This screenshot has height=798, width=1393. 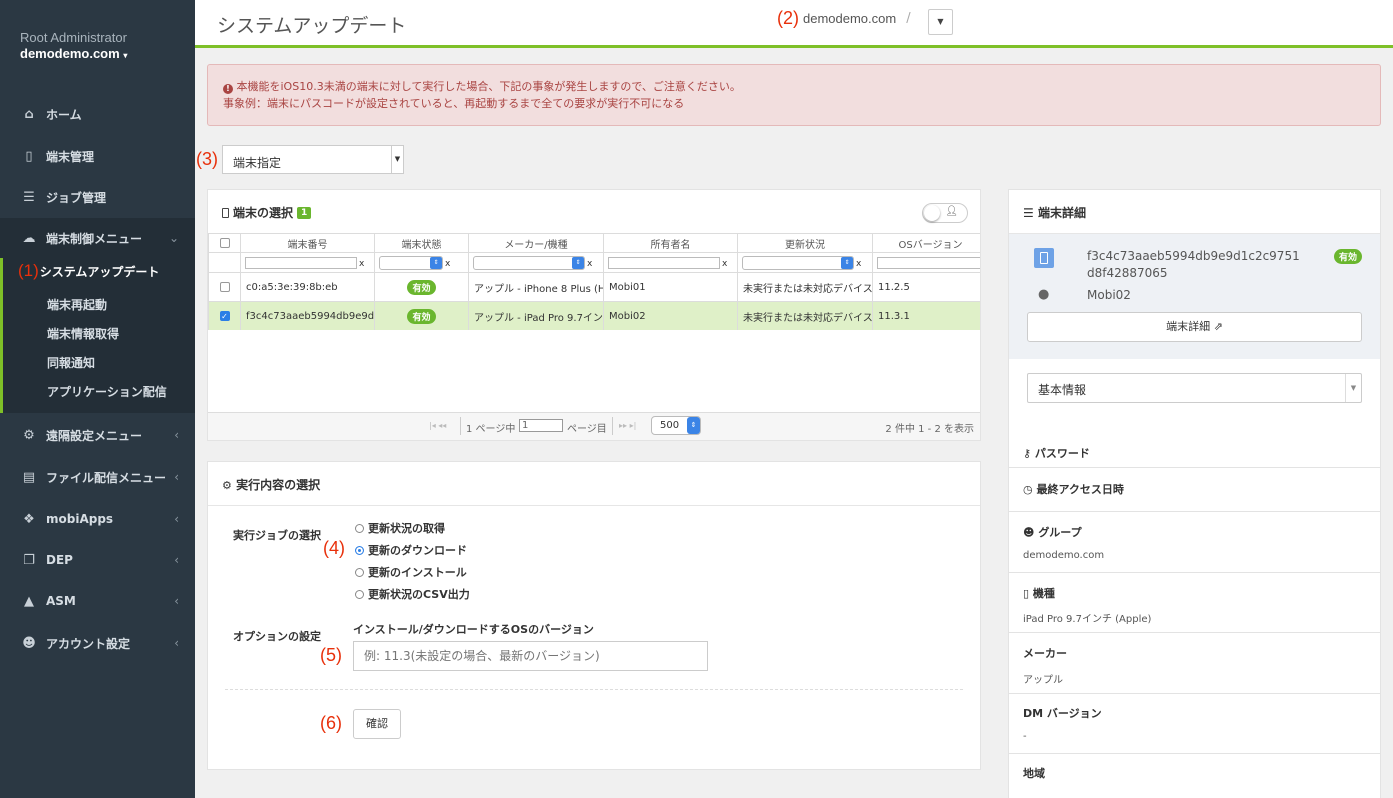 What do you see at coordinates (267, 212) in the screenshot?
I see `device-panel-title: 端末の選択 1` at bounding box center [267, 212].